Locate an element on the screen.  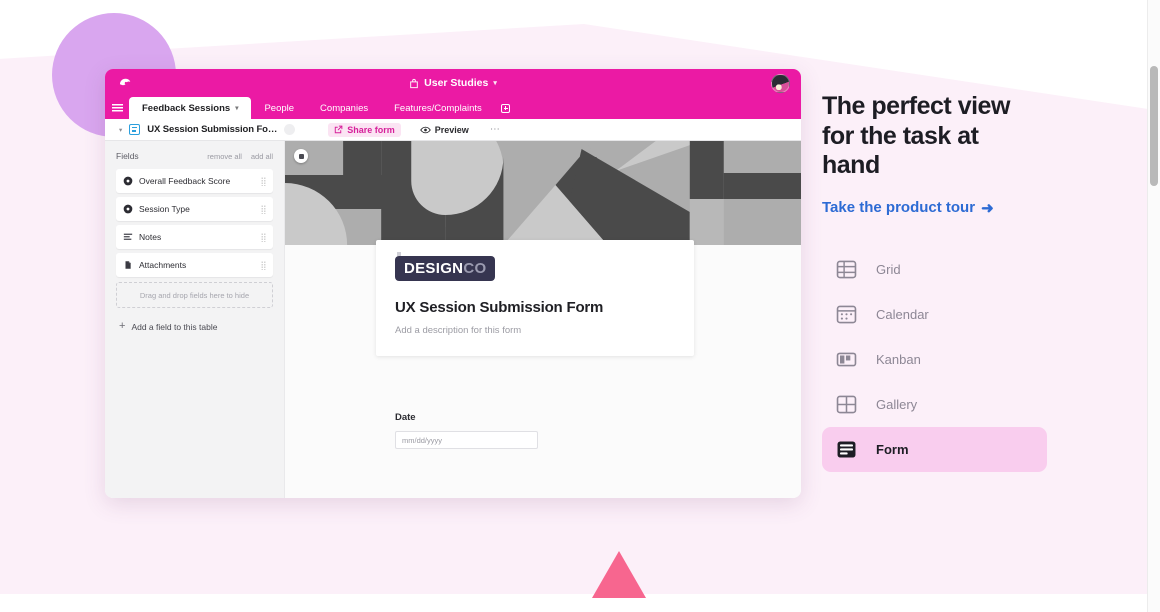
share-form-label: Share form is located at coordinates (371, 129).